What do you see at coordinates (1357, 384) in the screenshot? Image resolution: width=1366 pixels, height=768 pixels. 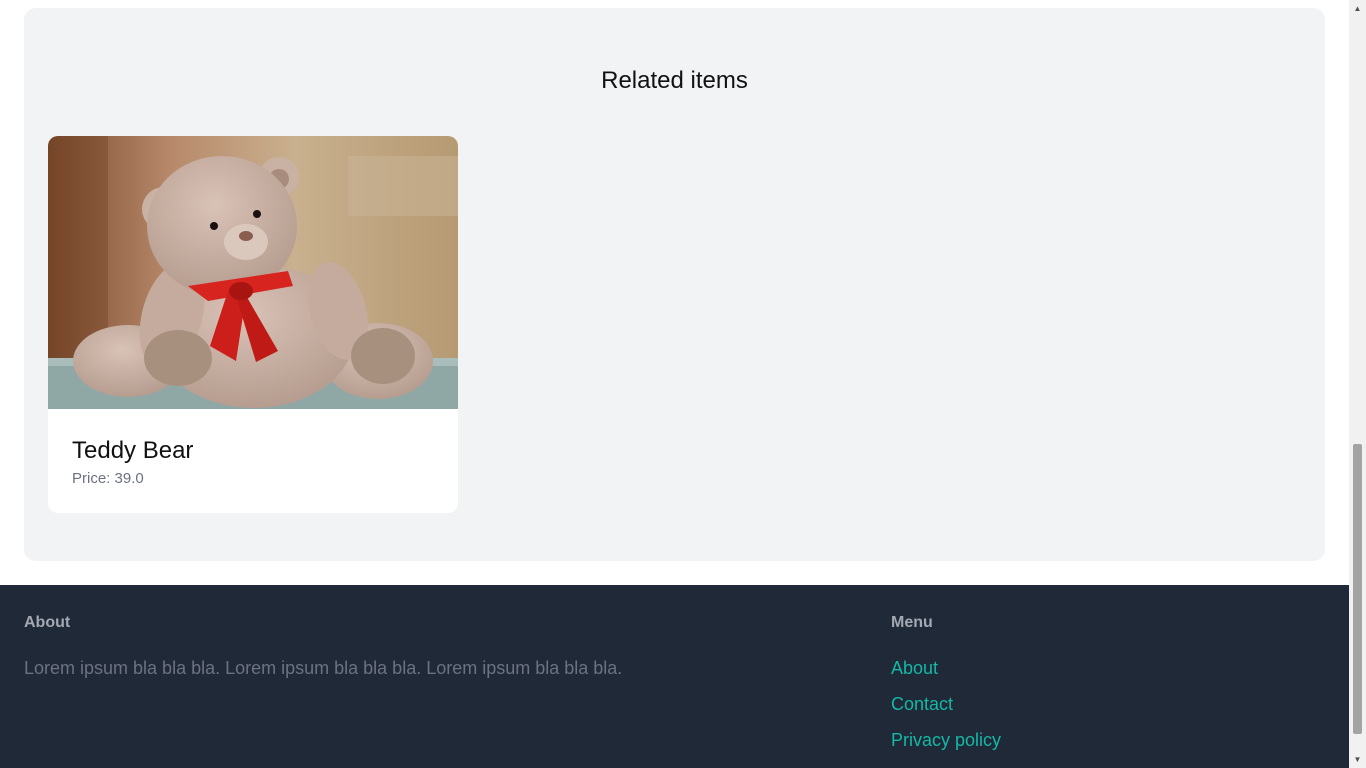 I see `vertical-scrollbar: ▲ ▼` at bounding box center [1357, 384].